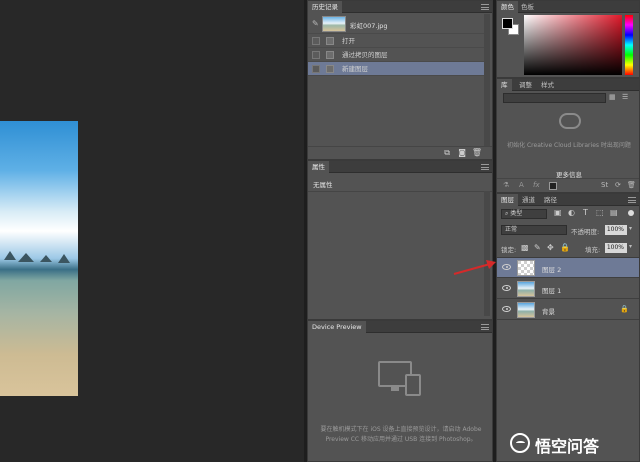 The width and height of the screenshot is (640, 462). Describe the element at coordinates (325, 7) in the screenshot. I see `tab-history: 历史记录` at that location.